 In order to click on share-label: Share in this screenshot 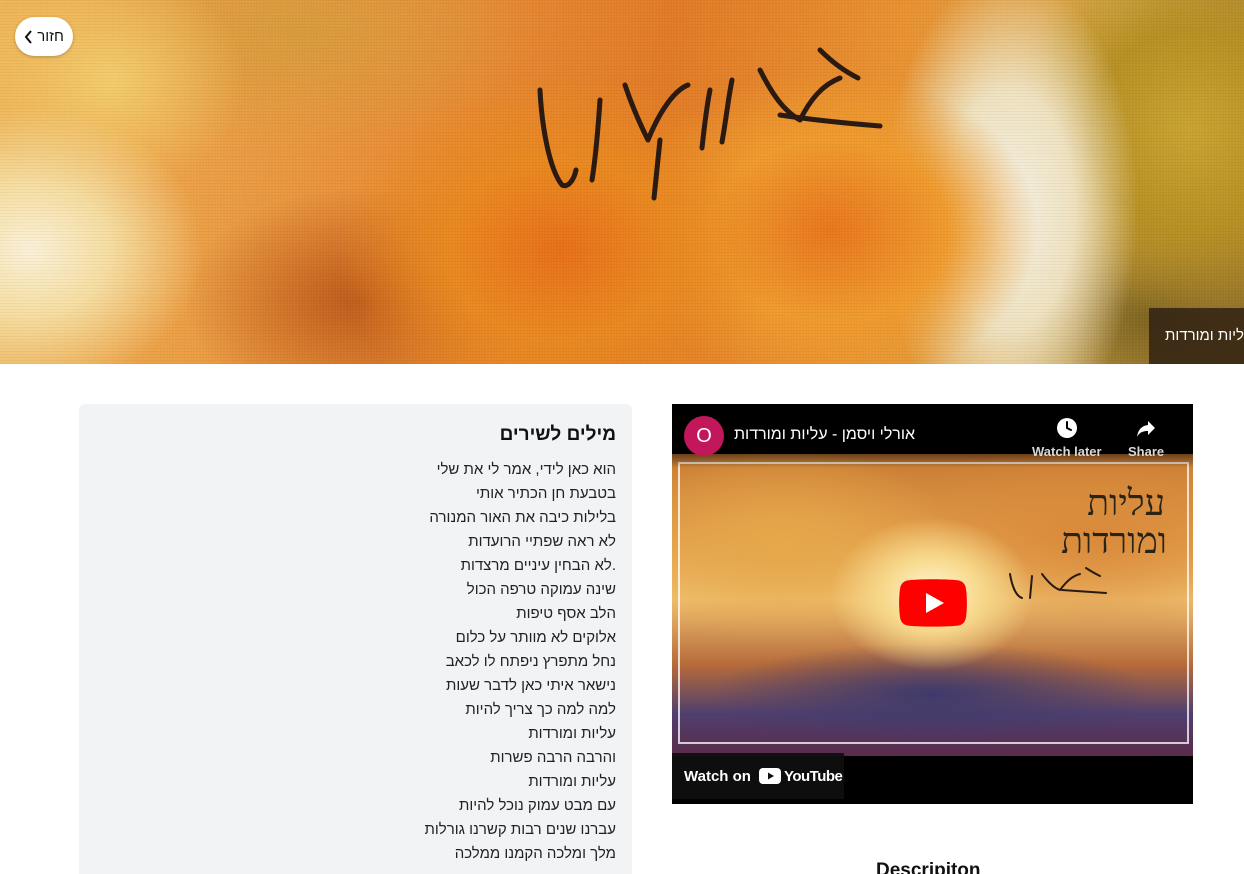, I will do `click(1146, 451)`.